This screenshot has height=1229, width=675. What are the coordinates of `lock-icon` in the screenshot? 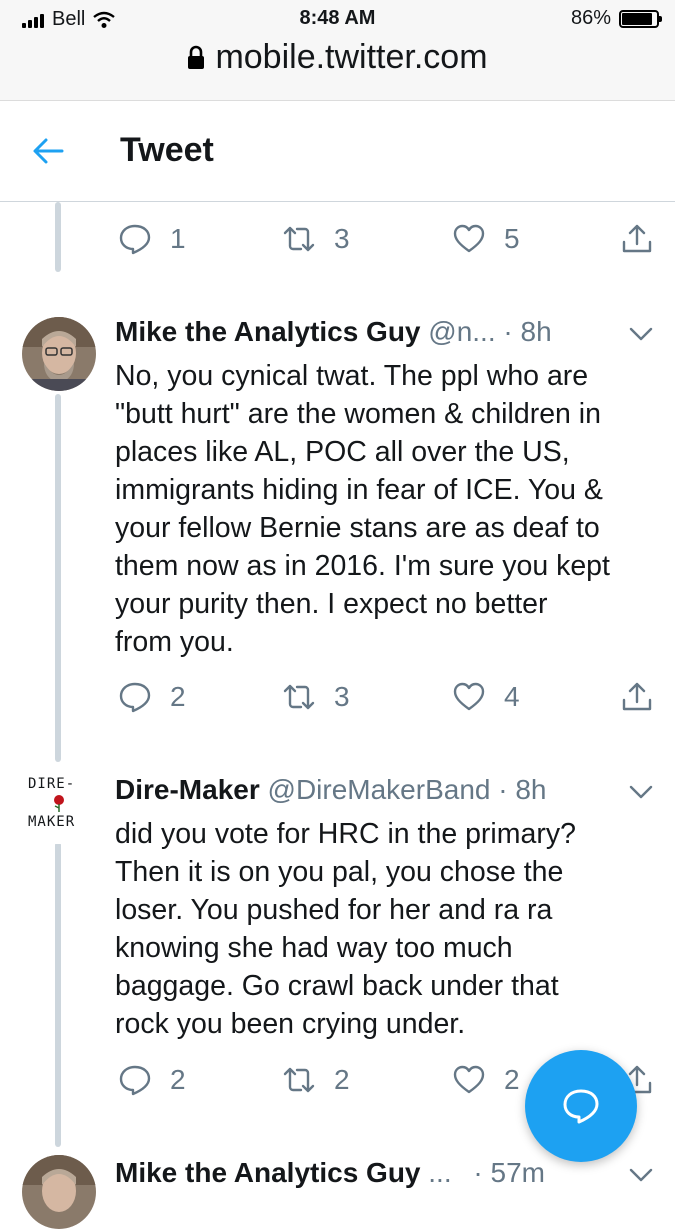 It's located at (196, 57).